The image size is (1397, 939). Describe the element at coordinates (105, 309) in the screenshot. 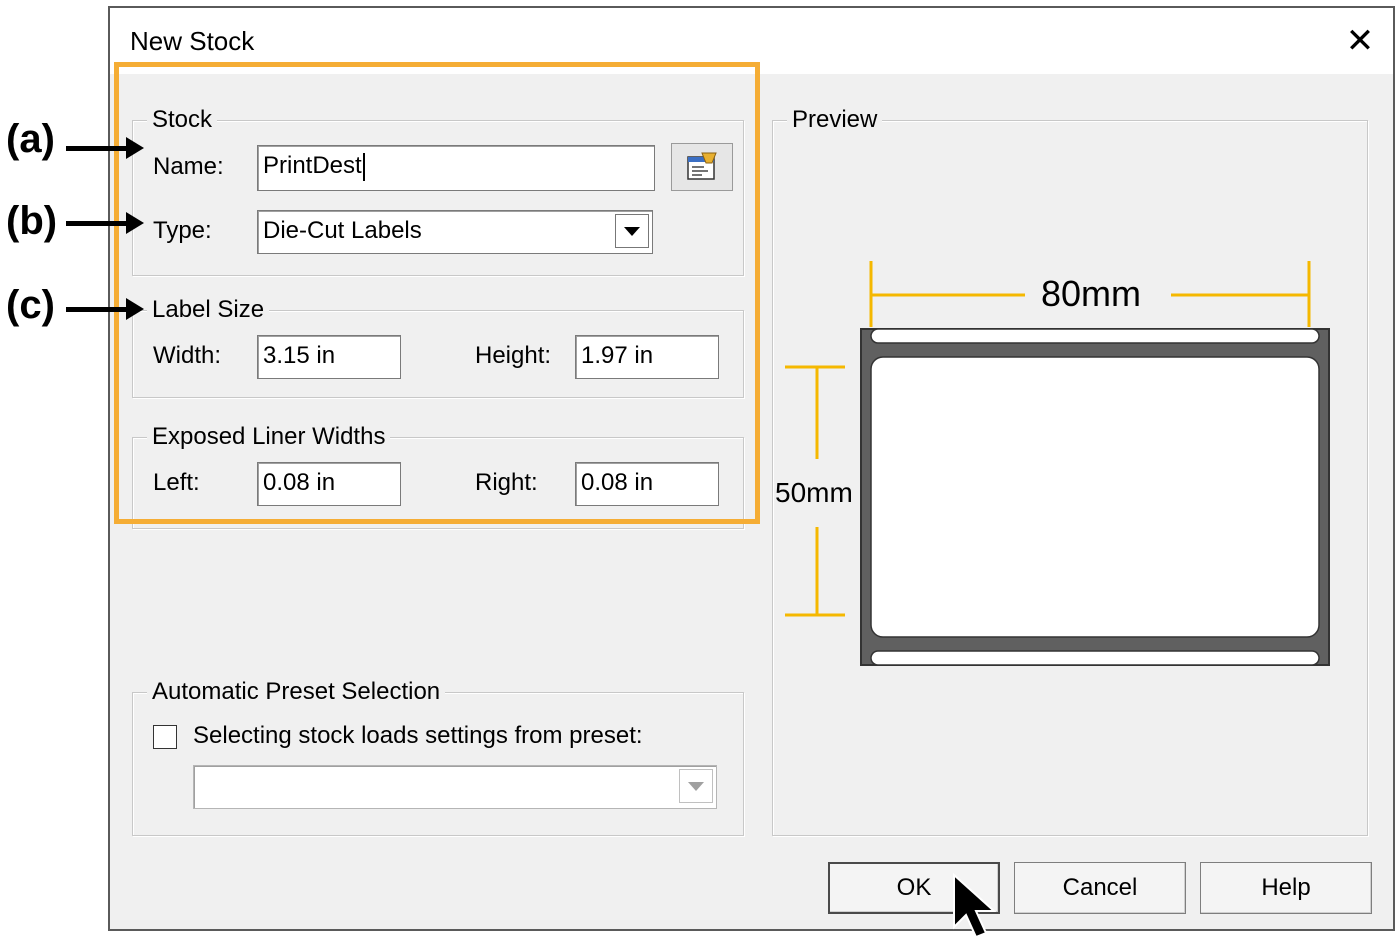

I see `arrow-c-icon` at that location.